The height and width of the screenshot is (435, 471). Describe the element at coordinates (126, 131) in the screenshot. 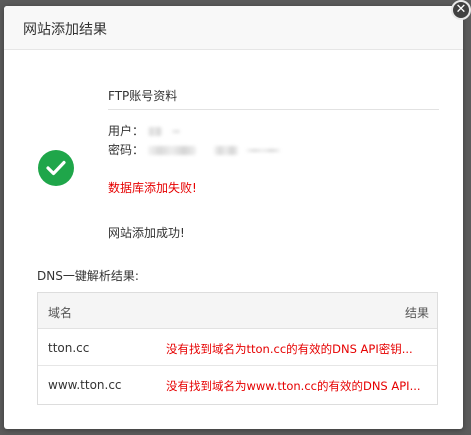

I see `ftp-user-label: 用户：` at that location.